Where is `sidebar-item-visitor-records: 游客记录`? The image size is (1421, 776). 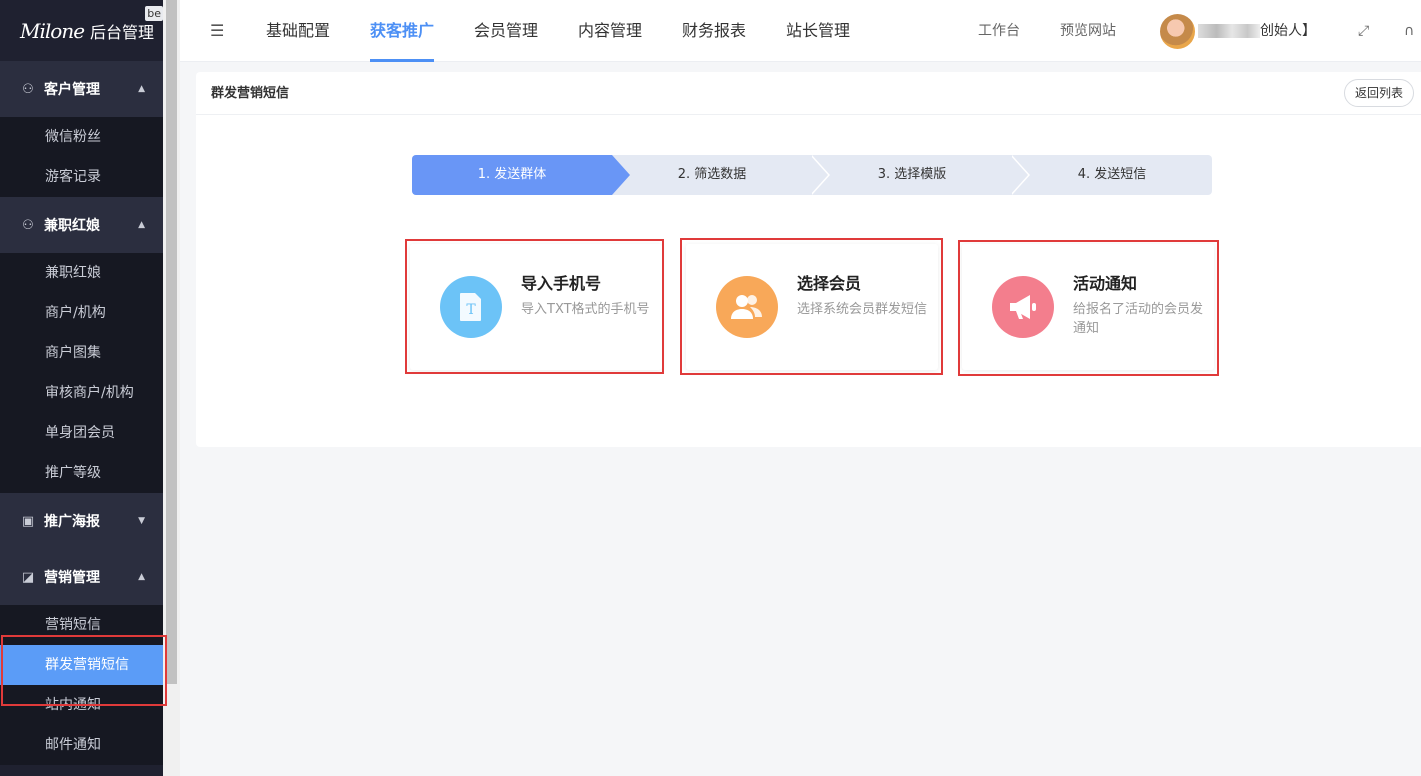 sidebar-item-visitor-records: 游客记录 is located at coordinates (81, 177).